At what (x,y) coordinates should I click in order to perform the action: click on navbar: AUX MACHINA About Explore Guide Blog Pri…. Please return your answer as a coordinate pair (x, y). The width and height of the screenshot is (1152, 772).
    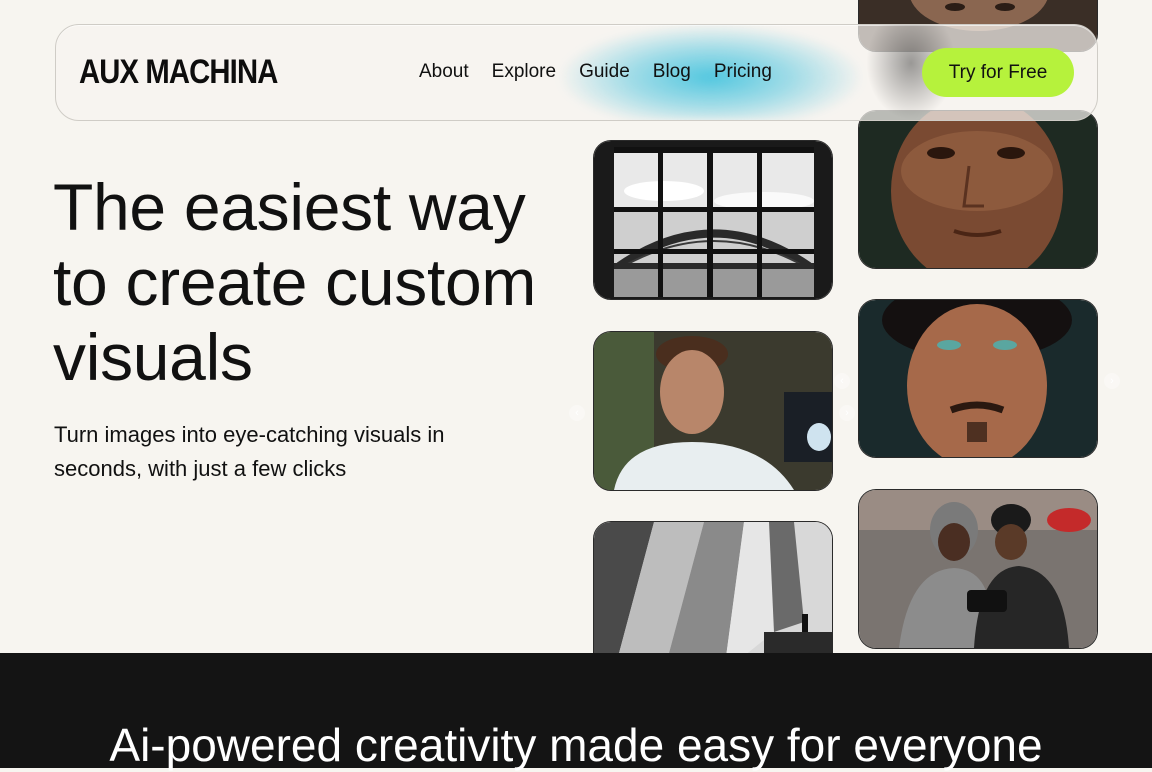
    Looking at the image, I should click on (576, 72).